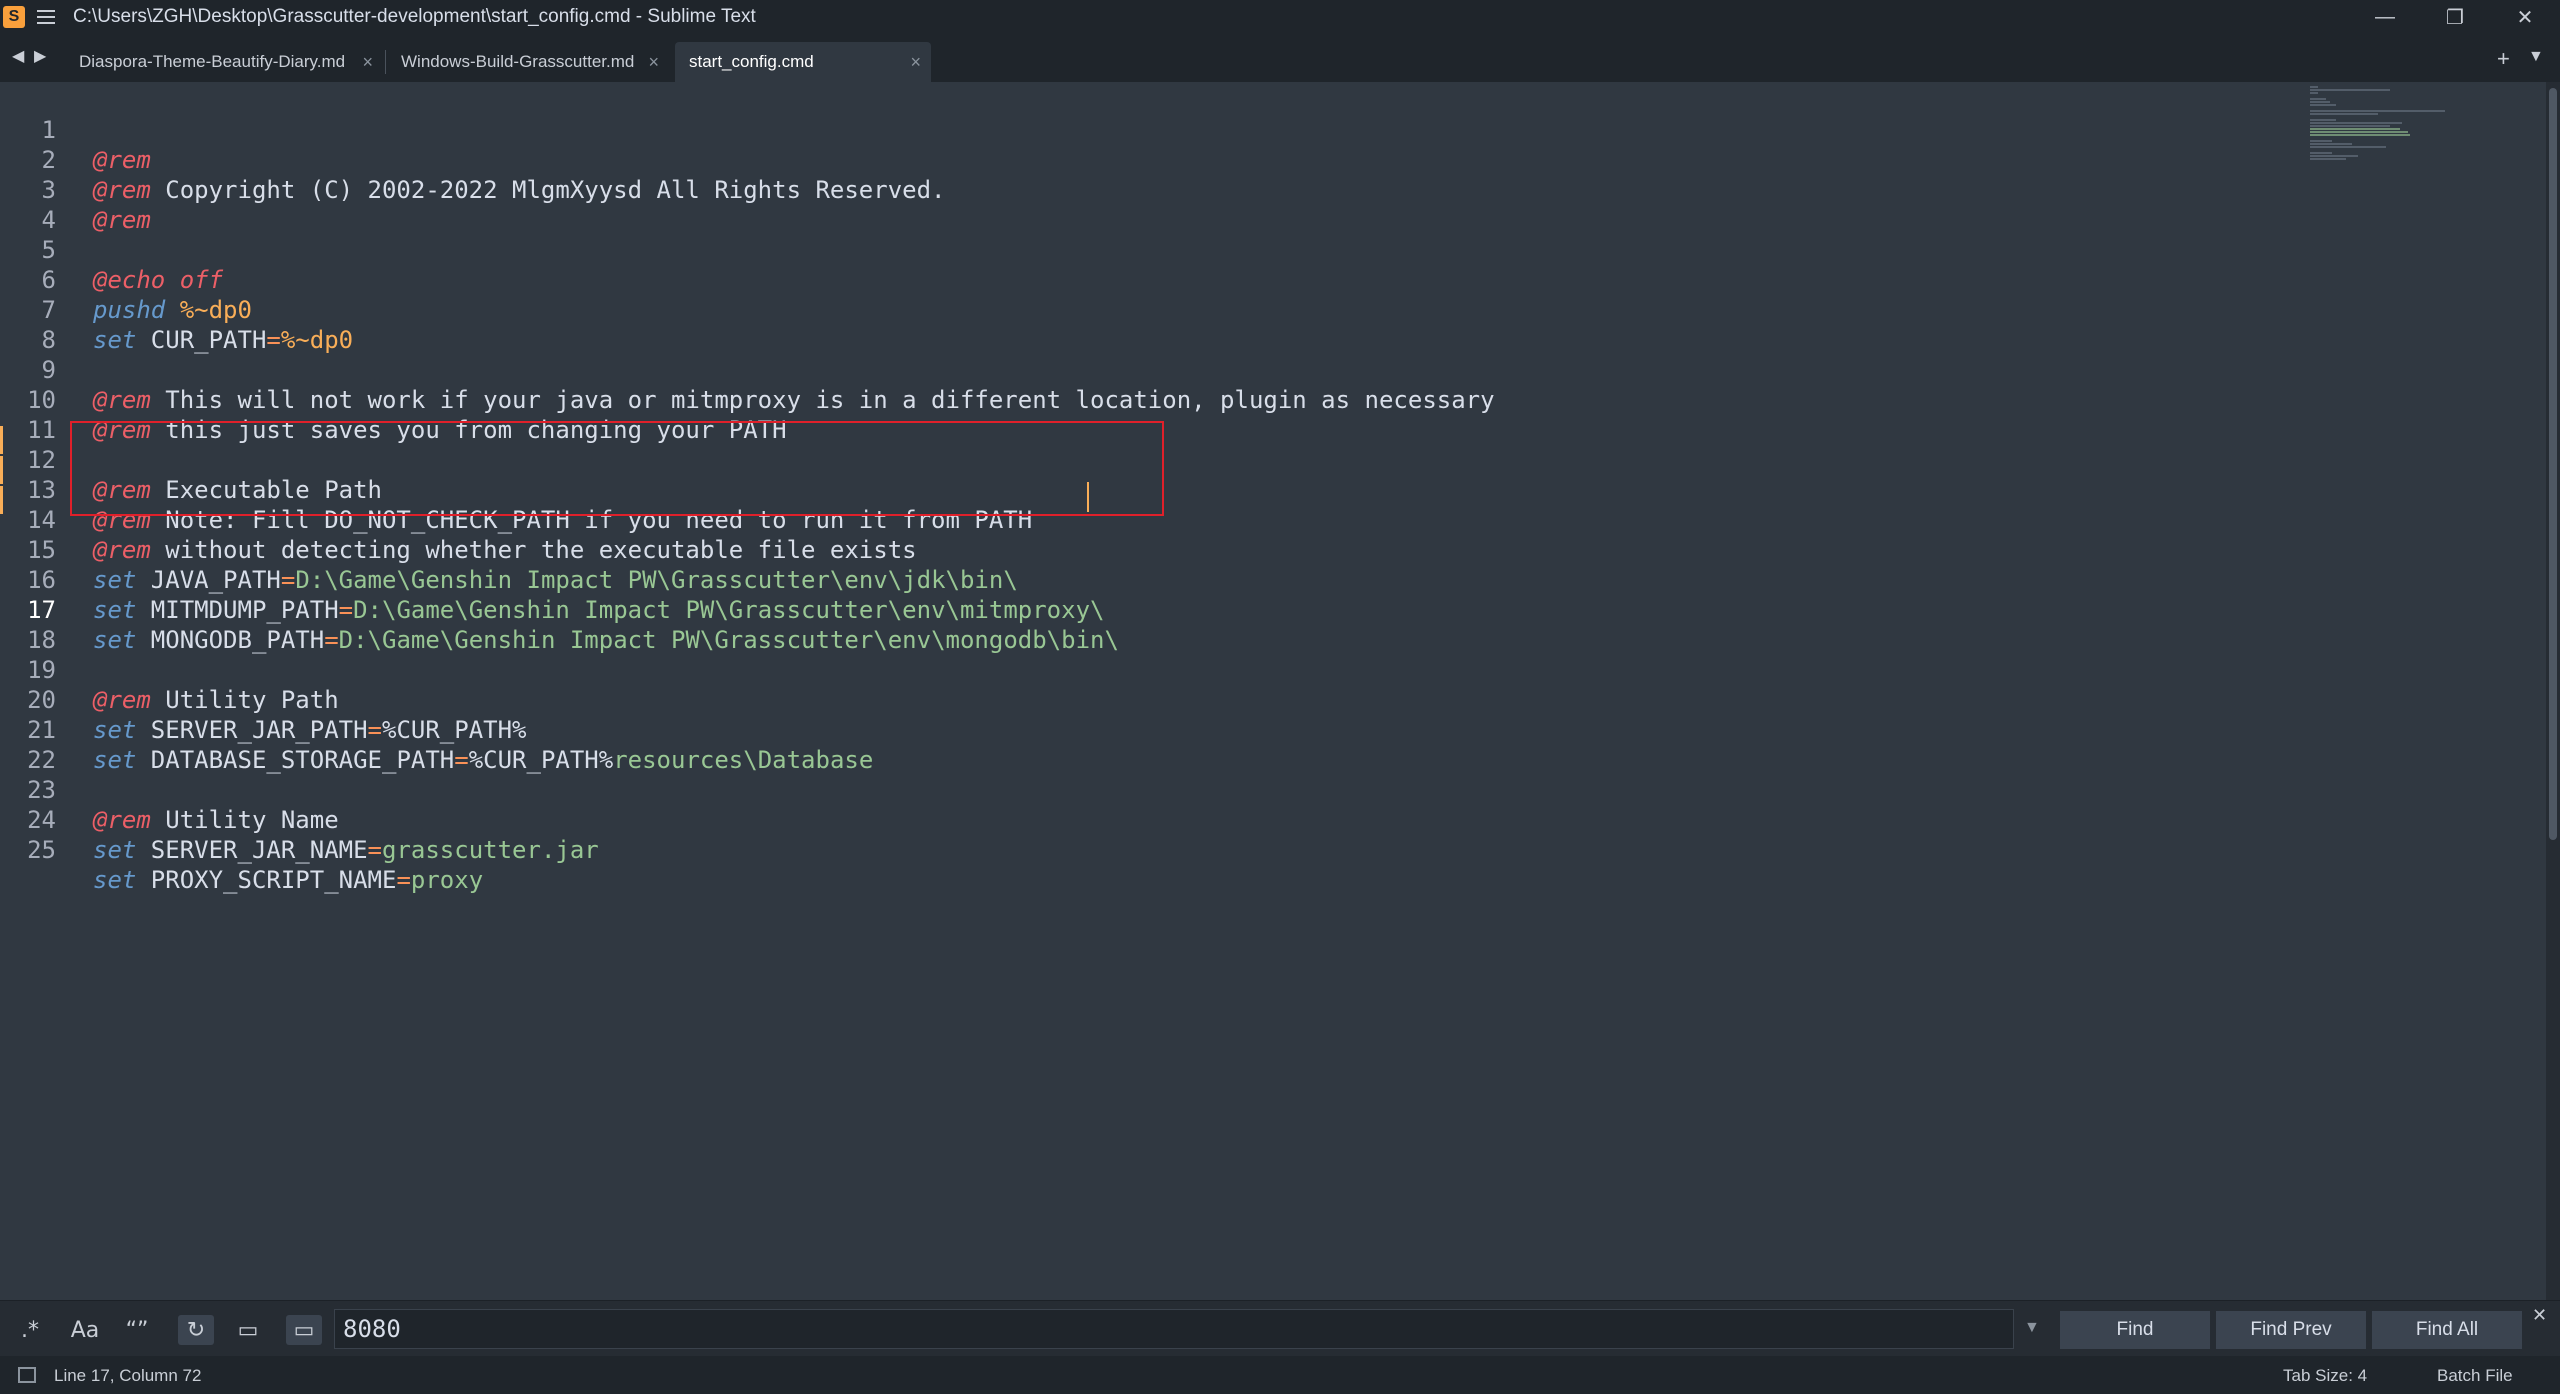 The height and width of the screenshot is (1394, 2560). I want to click on vertical-scrollbar, so click(2553, 691).